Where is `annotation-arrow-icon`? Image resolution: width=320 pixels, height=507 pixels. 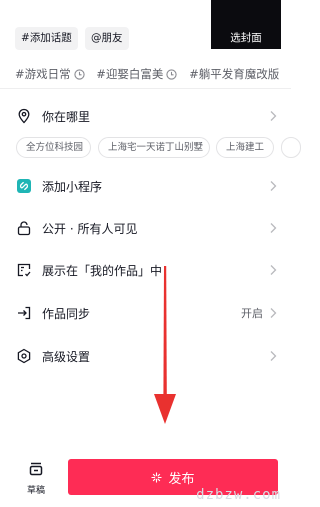
annotation-arrow-icon is located at coordinates (165, 345).